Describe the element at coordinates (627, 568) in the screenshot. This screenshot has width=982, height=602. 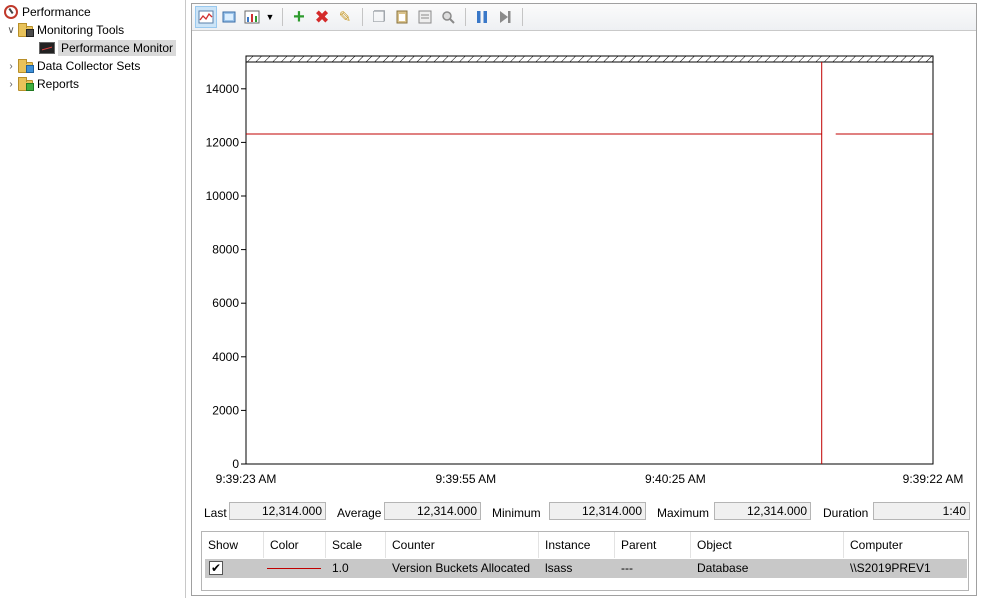
I see `counter-parent: ---` at that location.